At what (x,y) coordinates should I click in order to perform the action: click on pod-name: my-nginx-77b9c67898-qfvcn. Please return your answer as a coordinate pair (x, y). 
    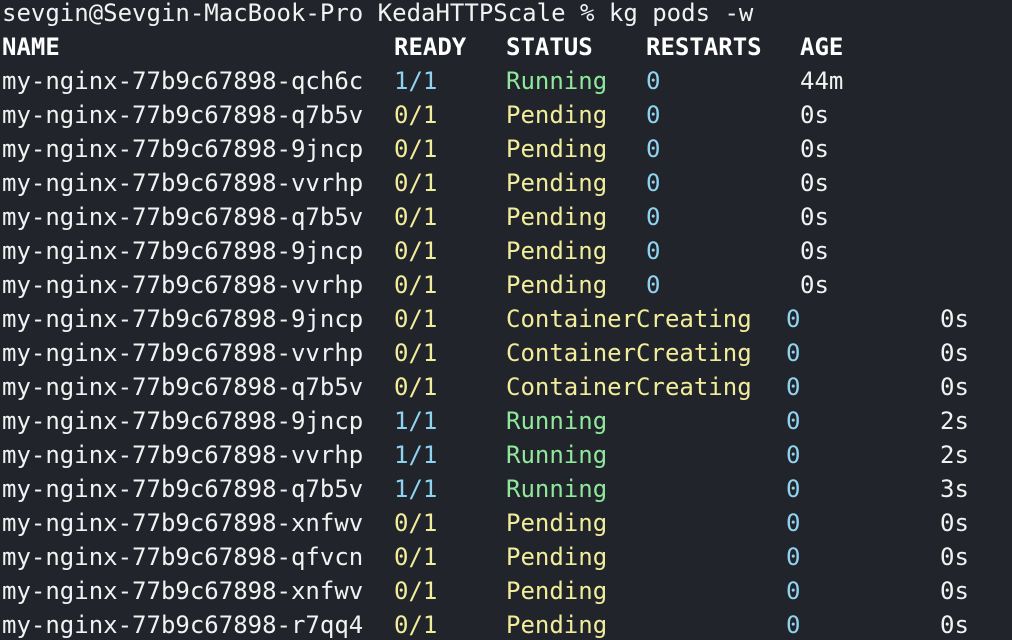
    Looking at the image, I should click on (183, 557).